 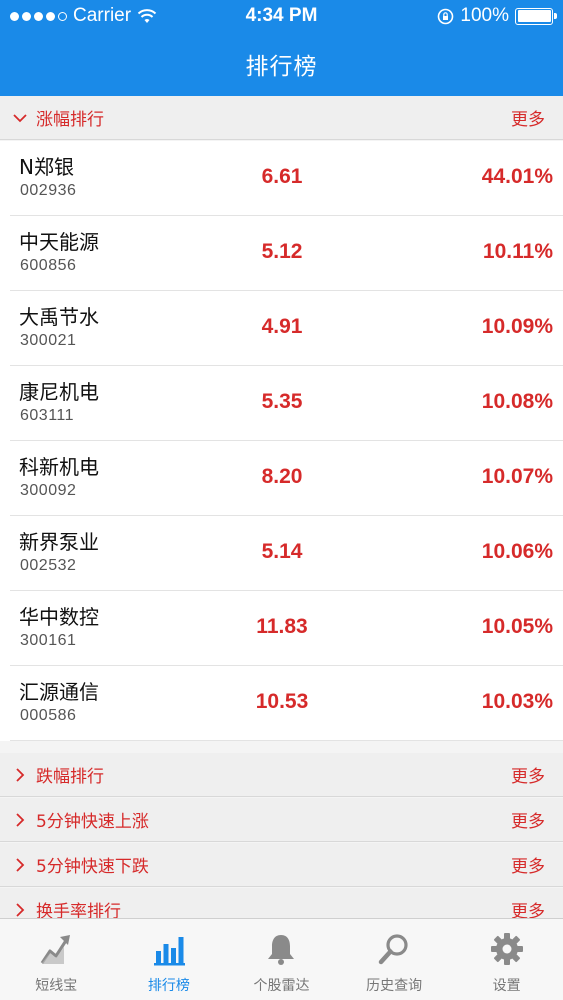 I want to click on tab-ranking: 排行榜, so click(x=169, y=959).